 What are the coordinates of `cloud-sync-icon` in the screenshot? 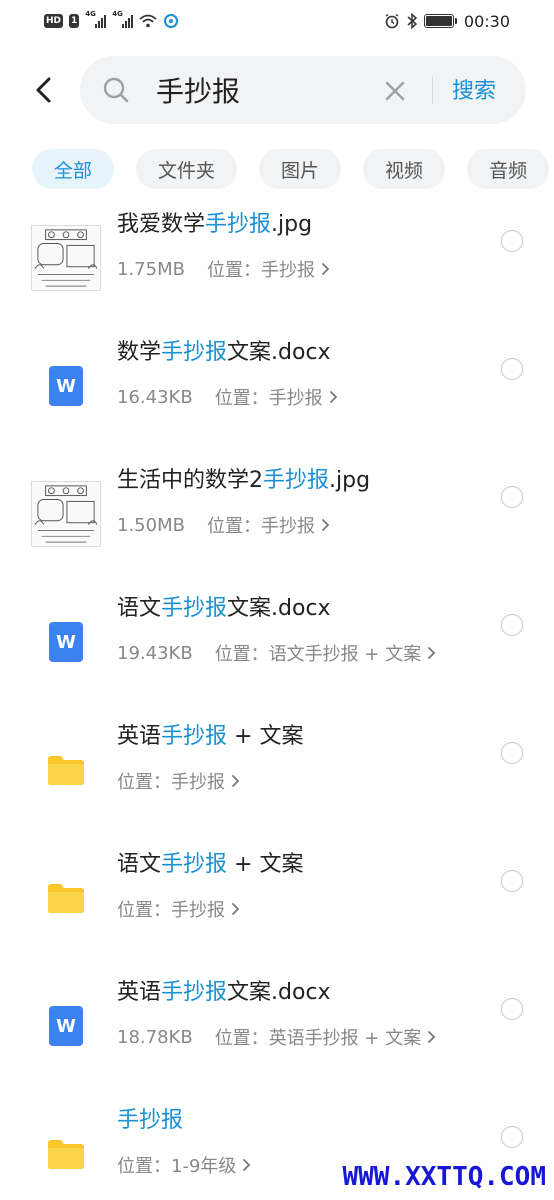 It's located at (171, 21).